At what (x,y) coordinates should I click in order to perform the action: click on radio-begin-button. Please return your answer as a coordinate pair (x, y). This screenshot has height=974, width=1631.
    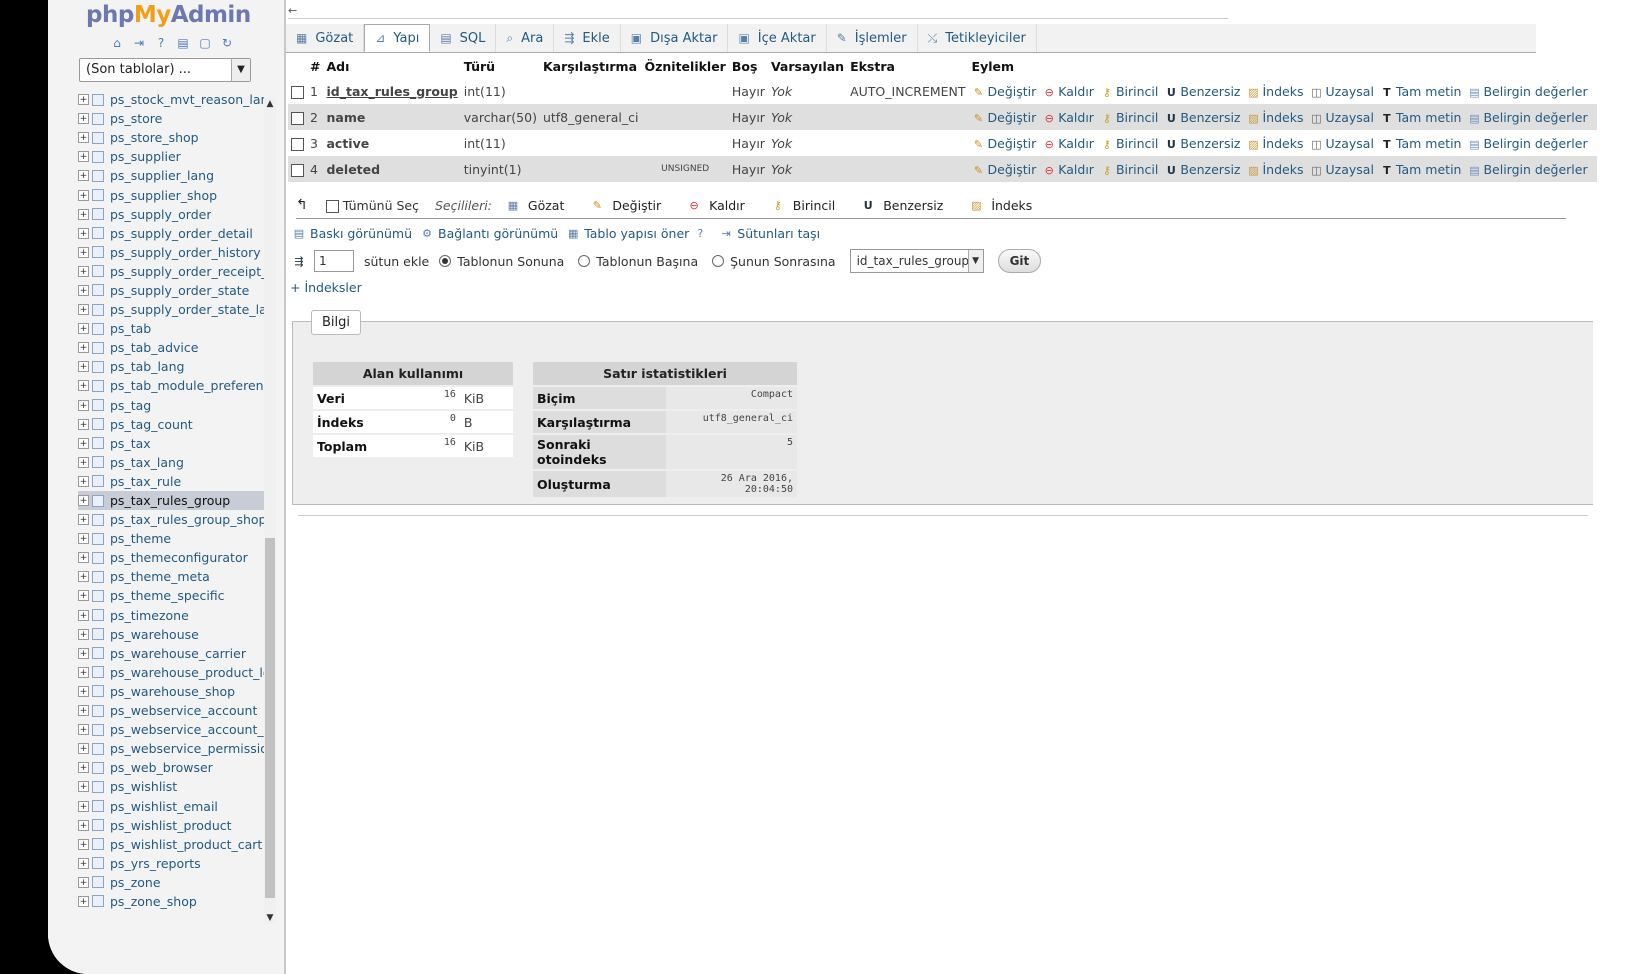
    Looking at the image, I should click on (584, 261).